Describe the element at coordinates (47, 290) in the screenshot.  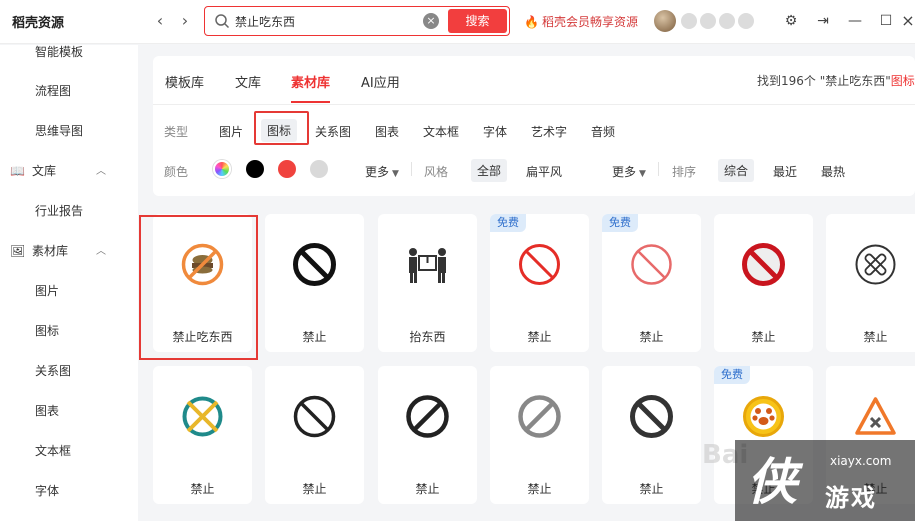
I see `sidebar-item-images: 图片` at that location.